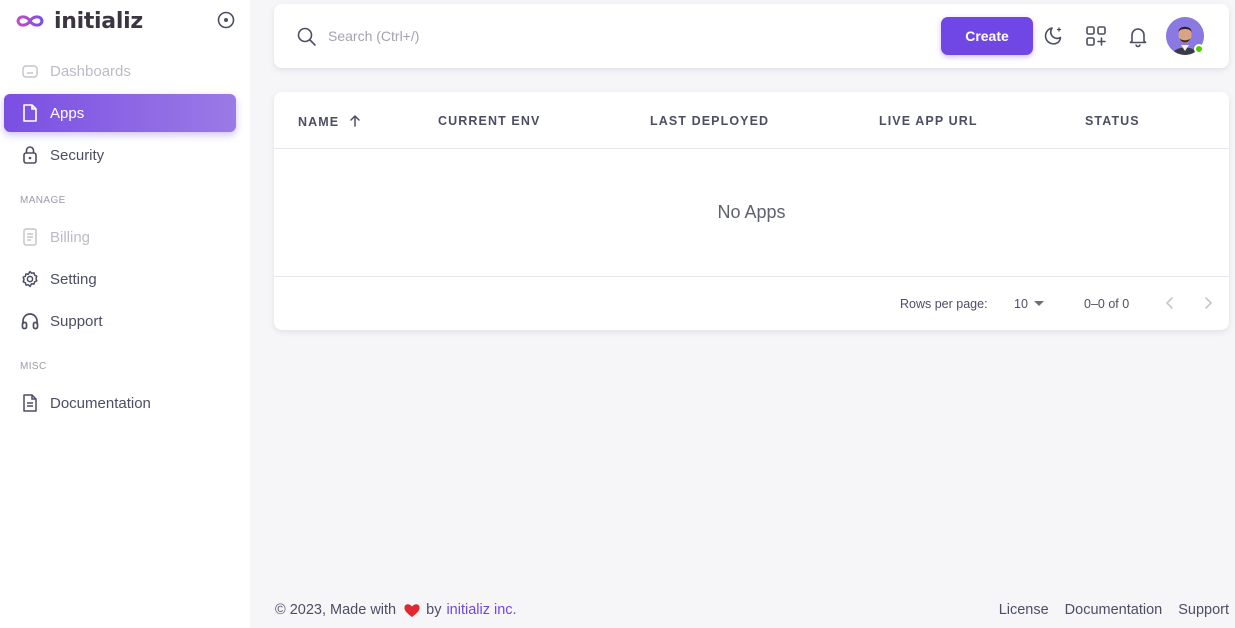  What do you see at coordinates (489, 121) in the screenshot?
I see `column-header-current-env: CURRENT ENV` at bounding box center [489, 121].